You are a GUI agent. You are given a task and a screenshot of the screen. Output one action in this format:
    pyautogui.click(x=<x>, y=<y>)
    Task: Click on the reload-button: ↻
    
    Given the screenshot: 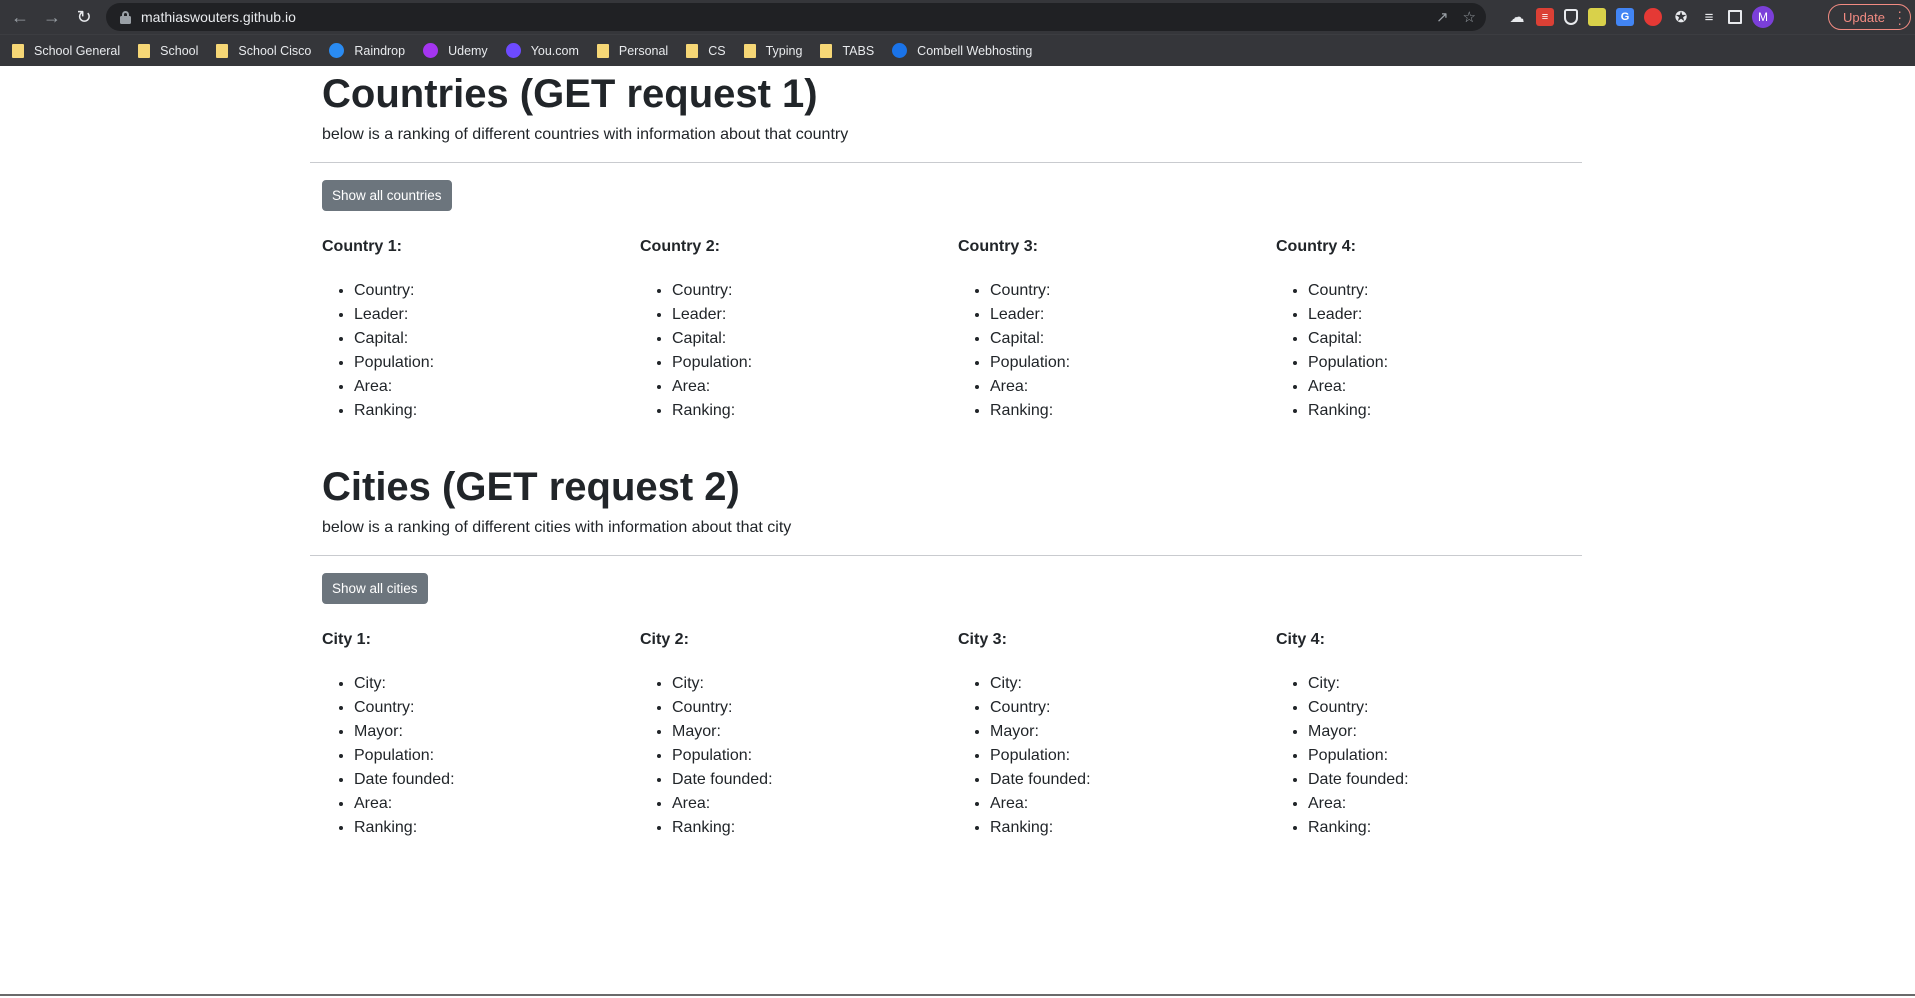 What is the action you would take?
    pyautogui.click(x=84, y=17)
    